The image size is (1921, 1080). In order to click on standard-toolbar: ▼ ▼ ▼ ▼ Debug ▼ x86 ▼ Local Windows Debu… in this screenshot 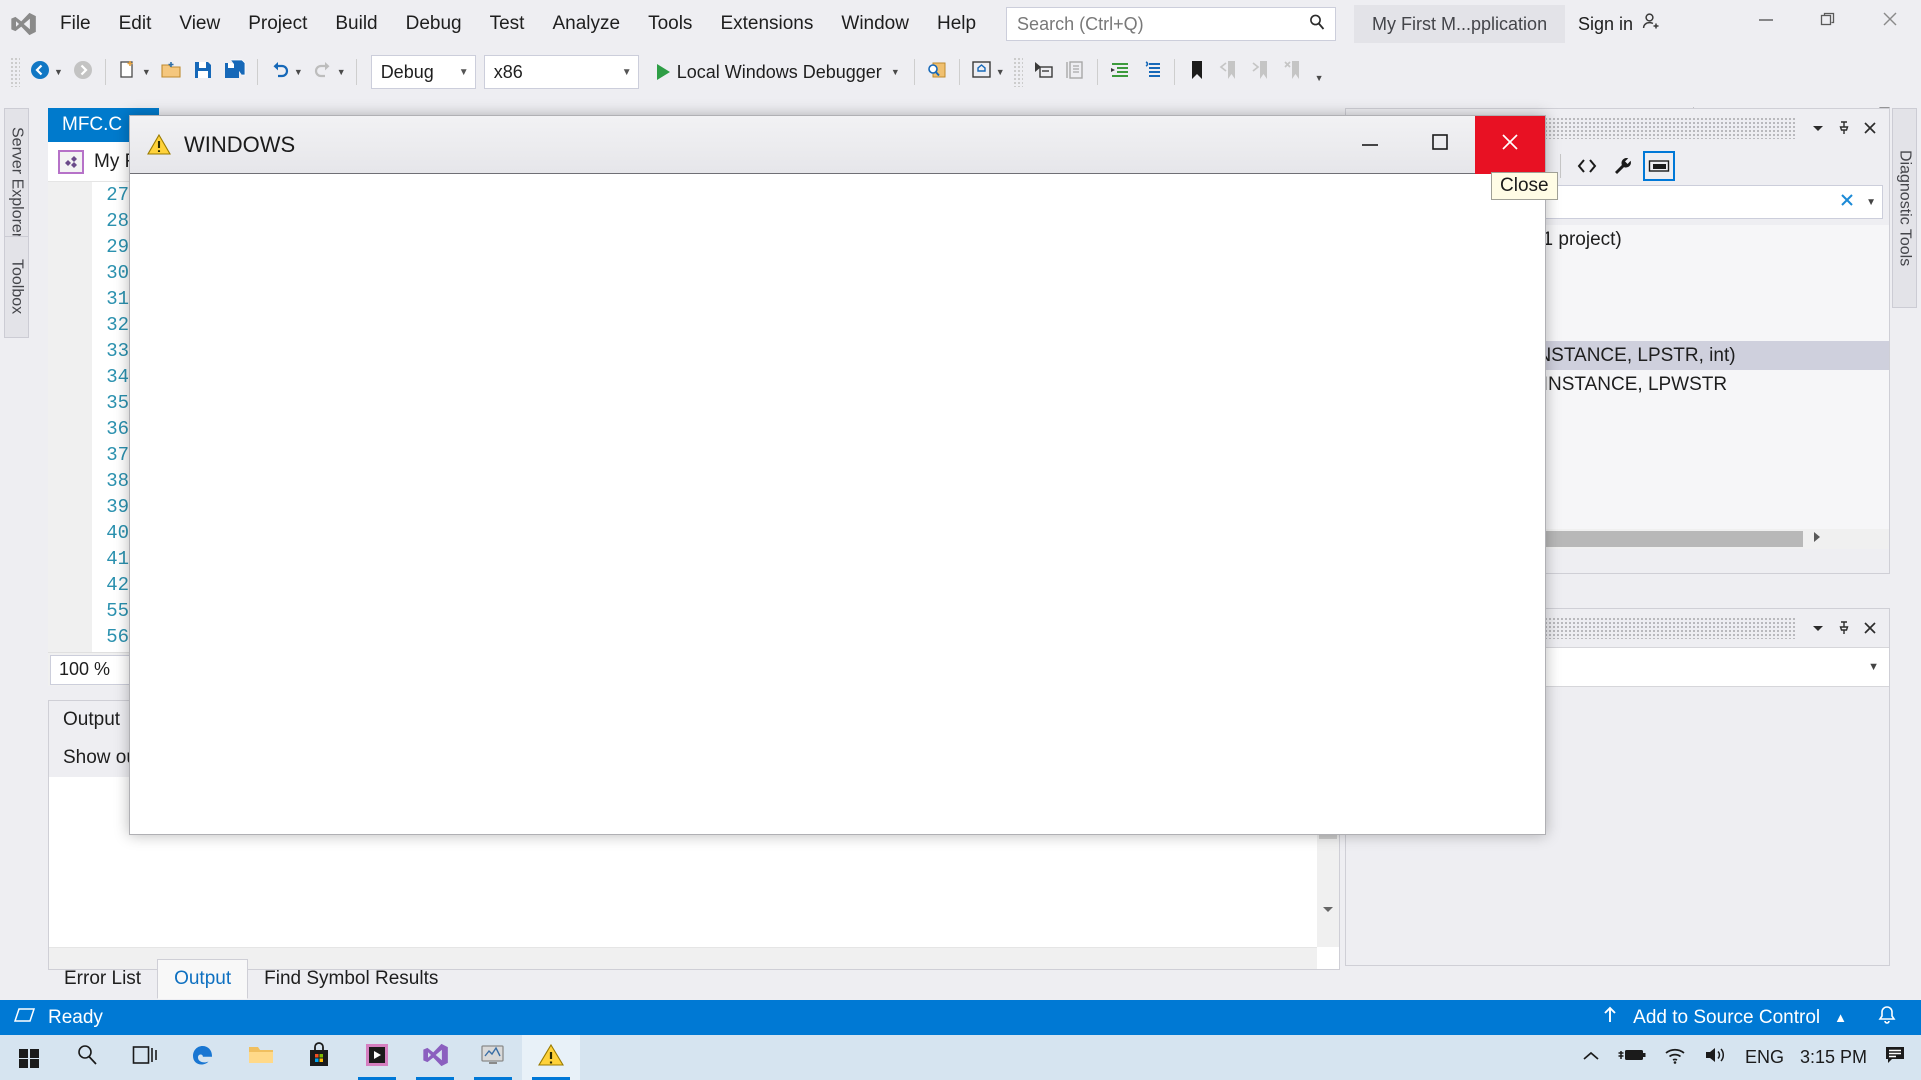, I will do `click(960, 89)`.